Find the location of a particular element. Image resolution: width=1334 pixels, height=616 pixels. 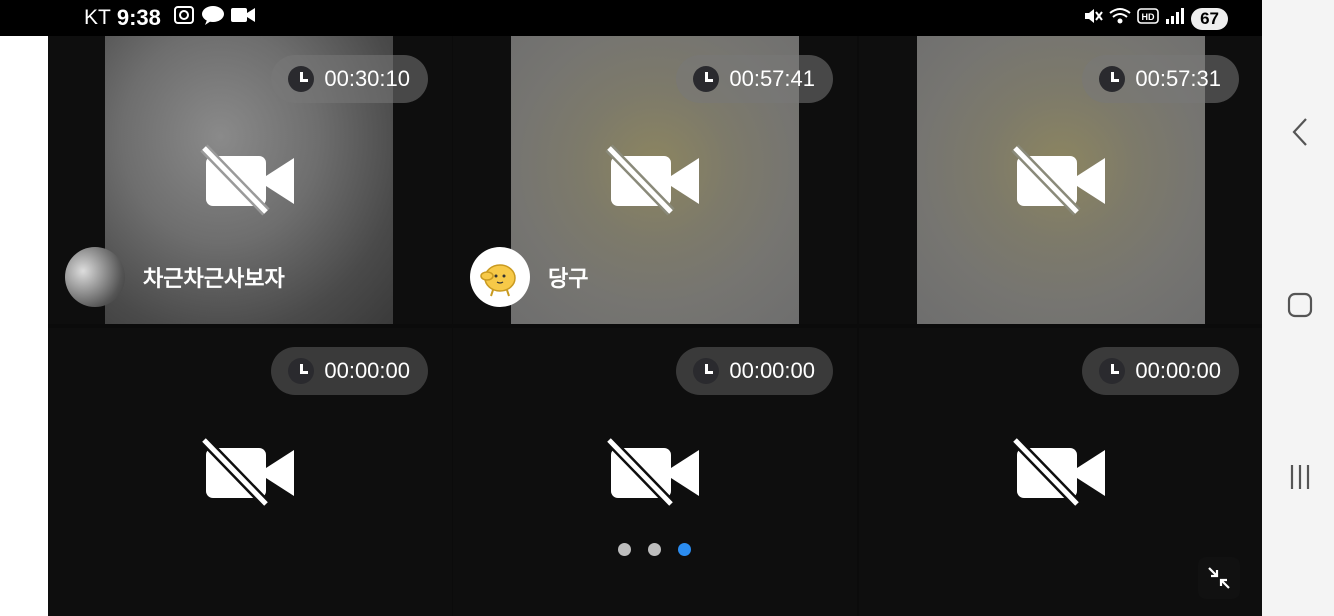

video-icon is located at coordinates (242, 18).